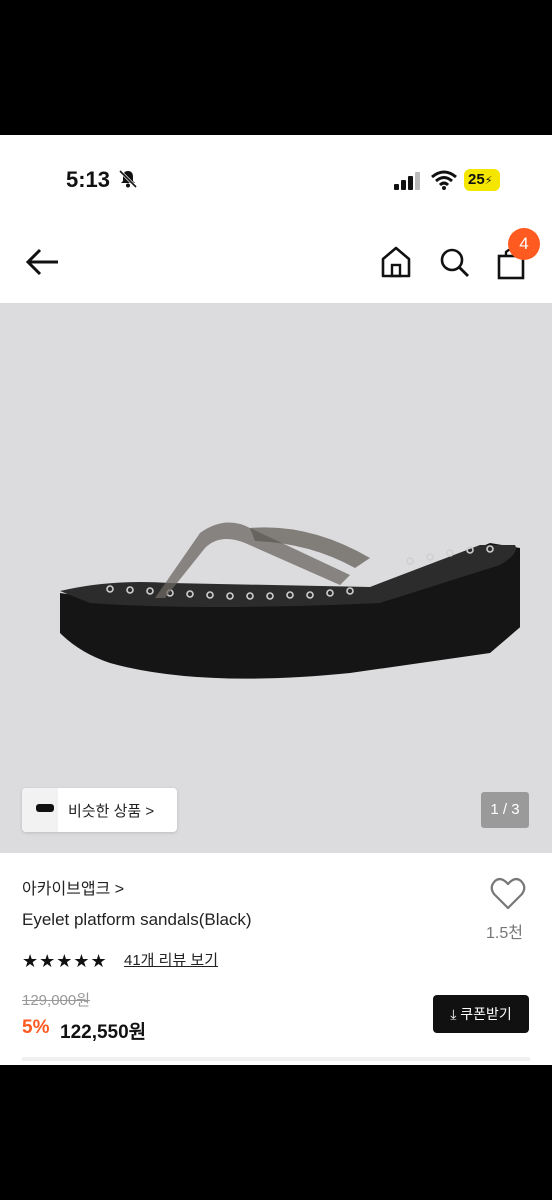  What do you see at coordinates (56, 1000) in the screenshot?
I see `original-price: 129,000원` at bounding box center [56, 1000].